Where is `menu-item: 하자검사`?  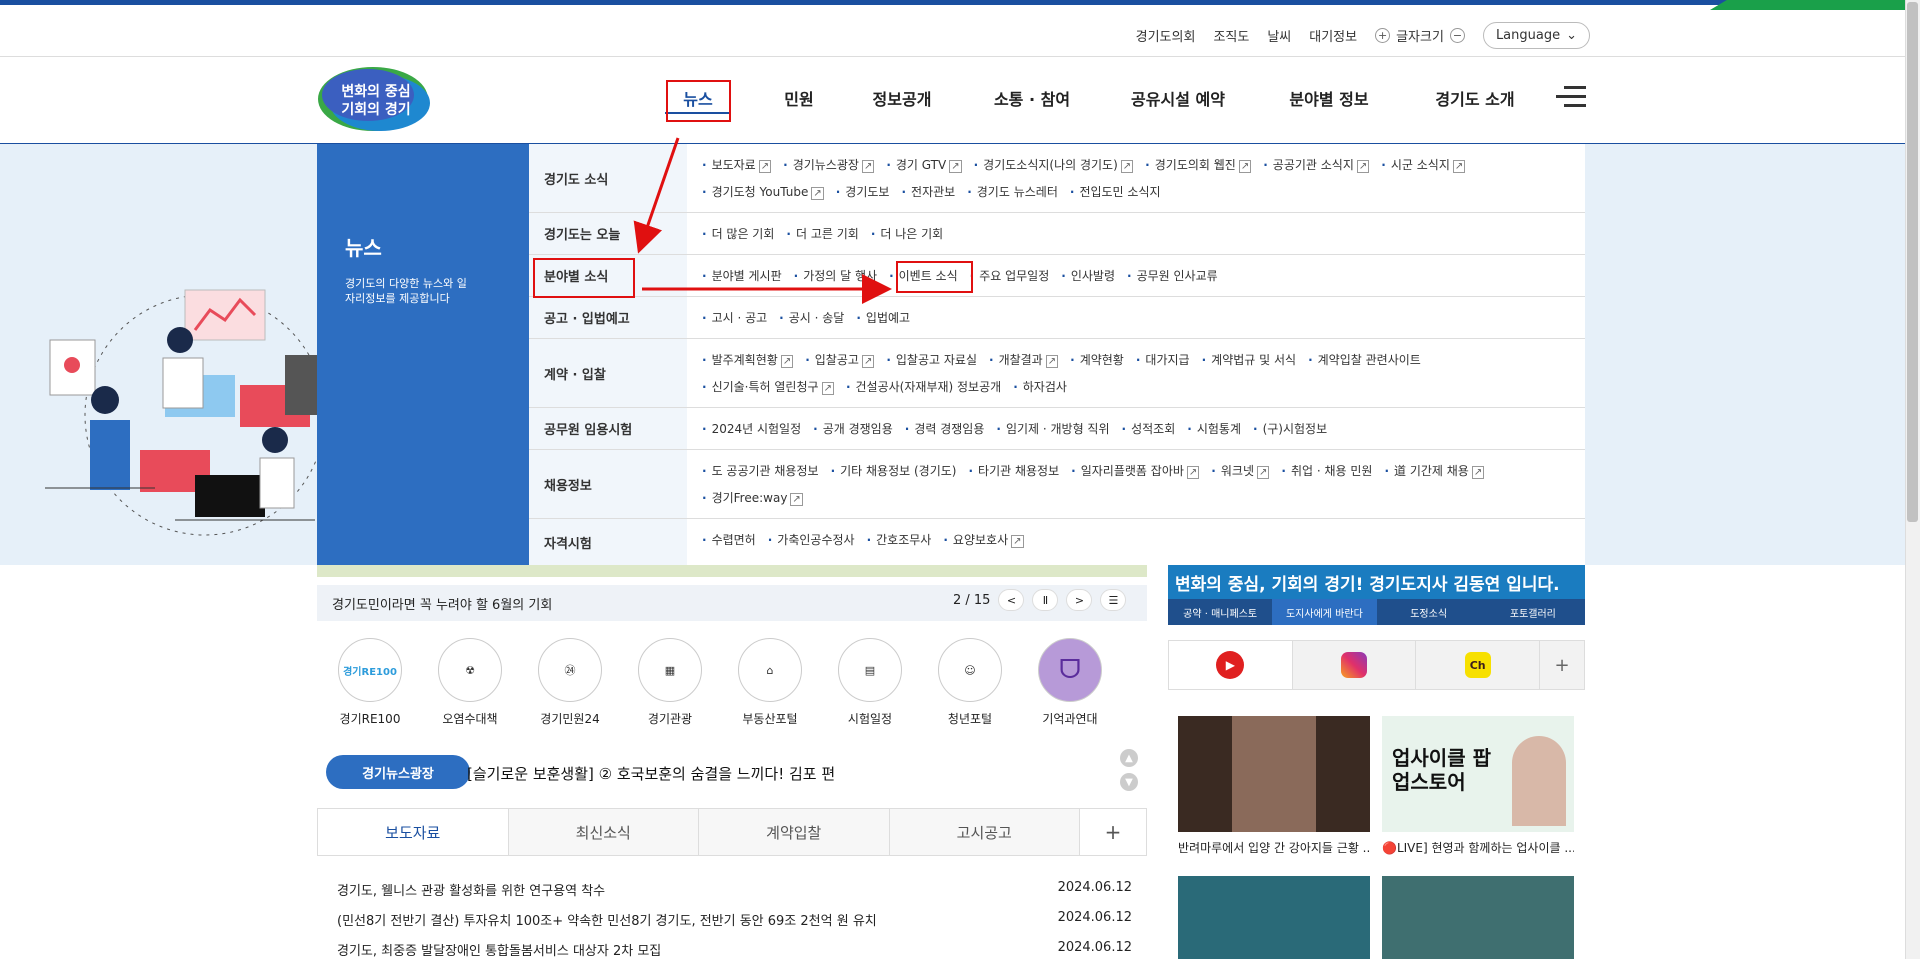
menu-item: 하자검사 is located at coordinates (1040, 387).